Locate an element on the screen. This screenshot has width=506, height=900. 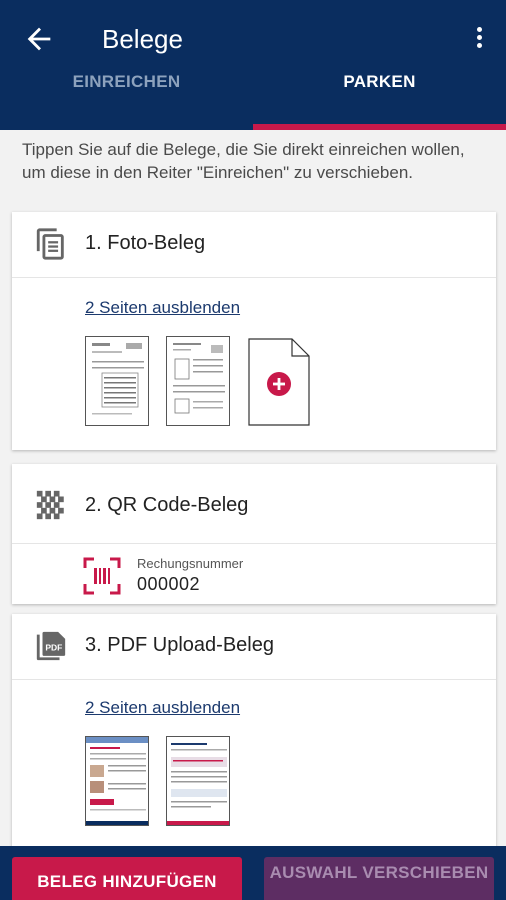
active-tab-indicator is located at coordinates (379, 127).